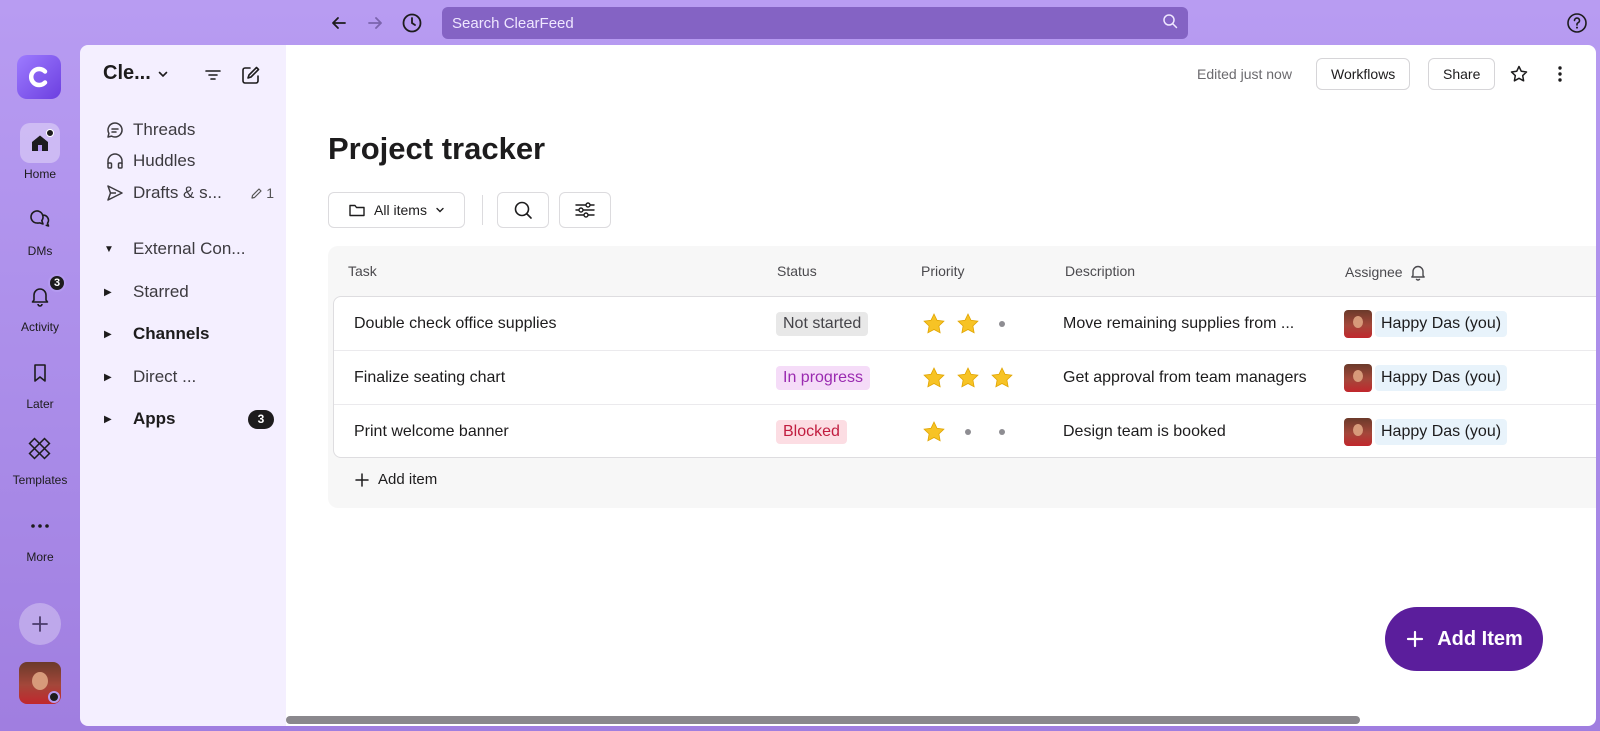 The width and height of the screenshot is (1600, 731). What do you see at coordinates (455, 324) in the screenshot?
I see `task-cell: Double check office supplies` at bounding box center [455, 324].